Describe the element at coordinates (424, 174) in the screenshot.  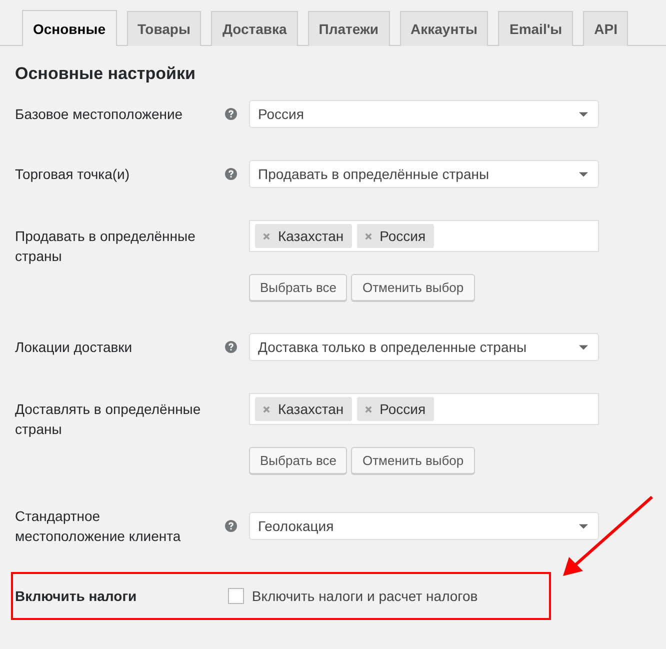
I see `dropdown: Продавать в определённые страны` at that location.